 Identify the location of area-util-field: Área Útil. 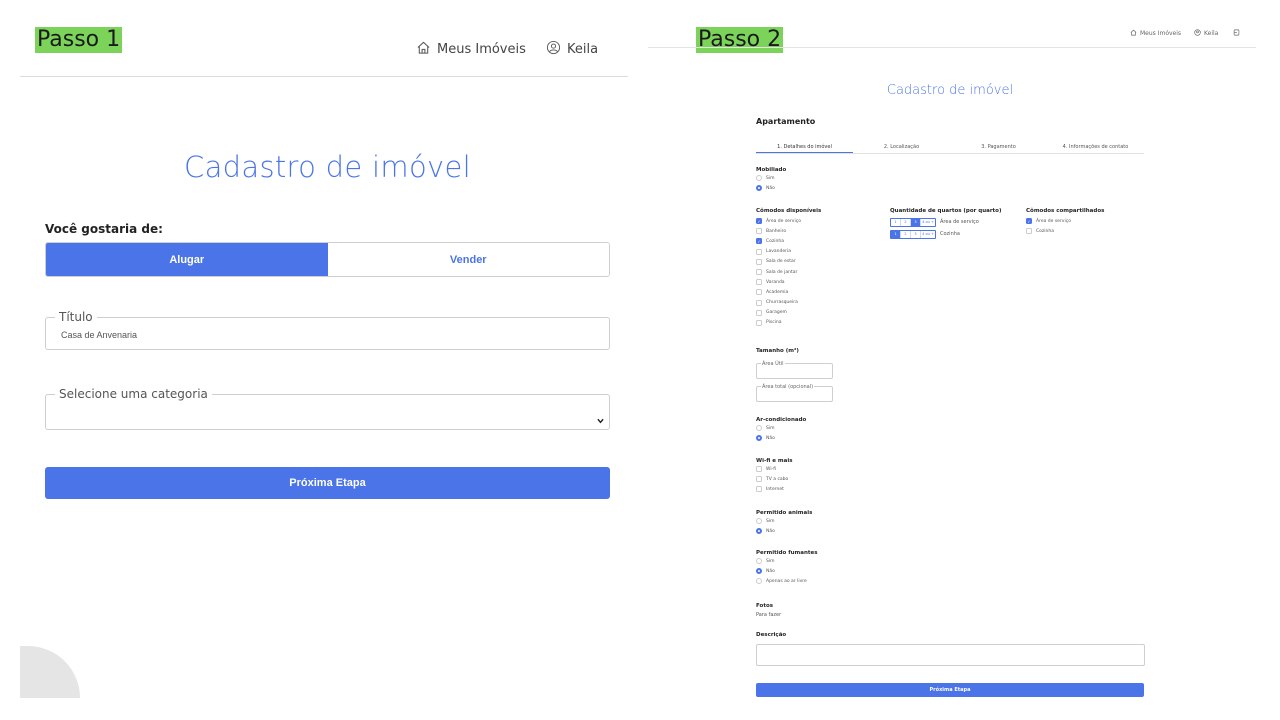
(794, 370).